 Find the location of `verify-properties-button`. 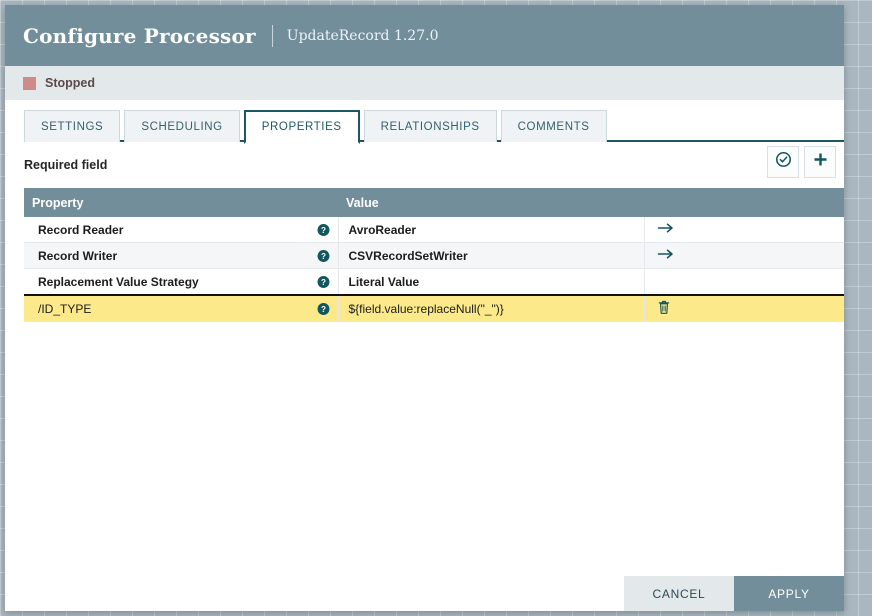

verify-properties-button is located at coordinates (783, 162).